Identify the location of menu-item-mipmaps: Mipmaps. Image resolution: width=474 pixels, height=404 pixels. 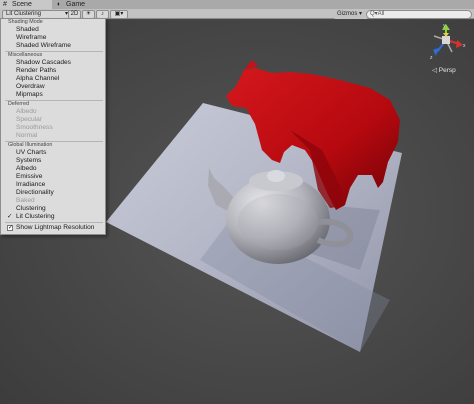
(60, 95).